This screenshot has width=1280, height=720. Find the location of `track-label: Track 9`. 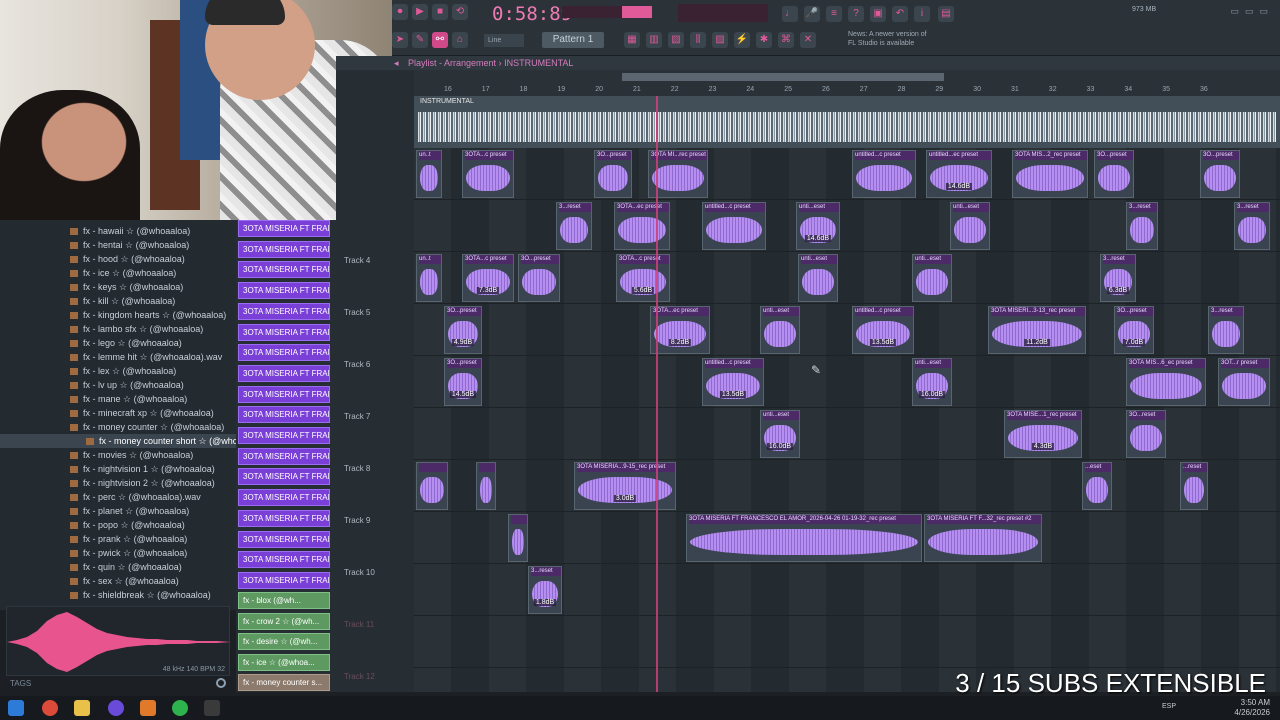

track-label: Track 9 is located at coordinates (357, 520).